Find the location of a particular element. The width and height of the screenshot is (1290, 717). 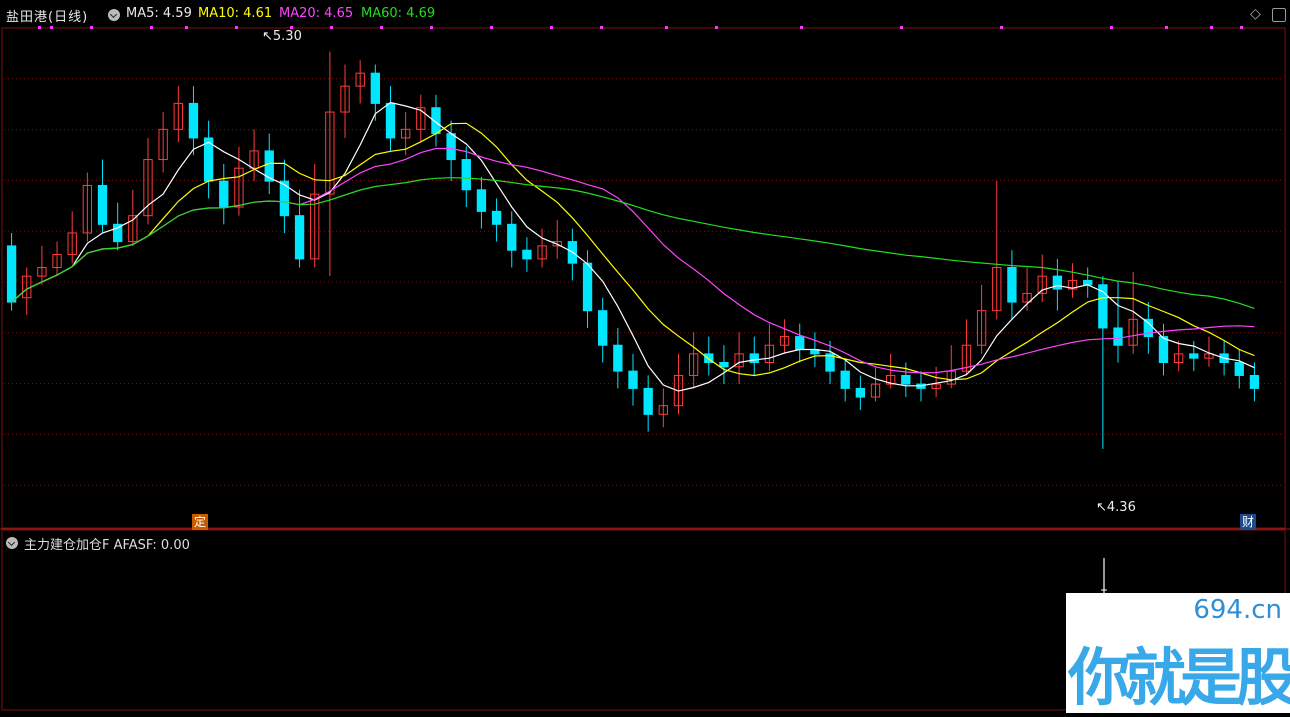

high-price-label: ↖5.30 is located at coordinates (282, 36).